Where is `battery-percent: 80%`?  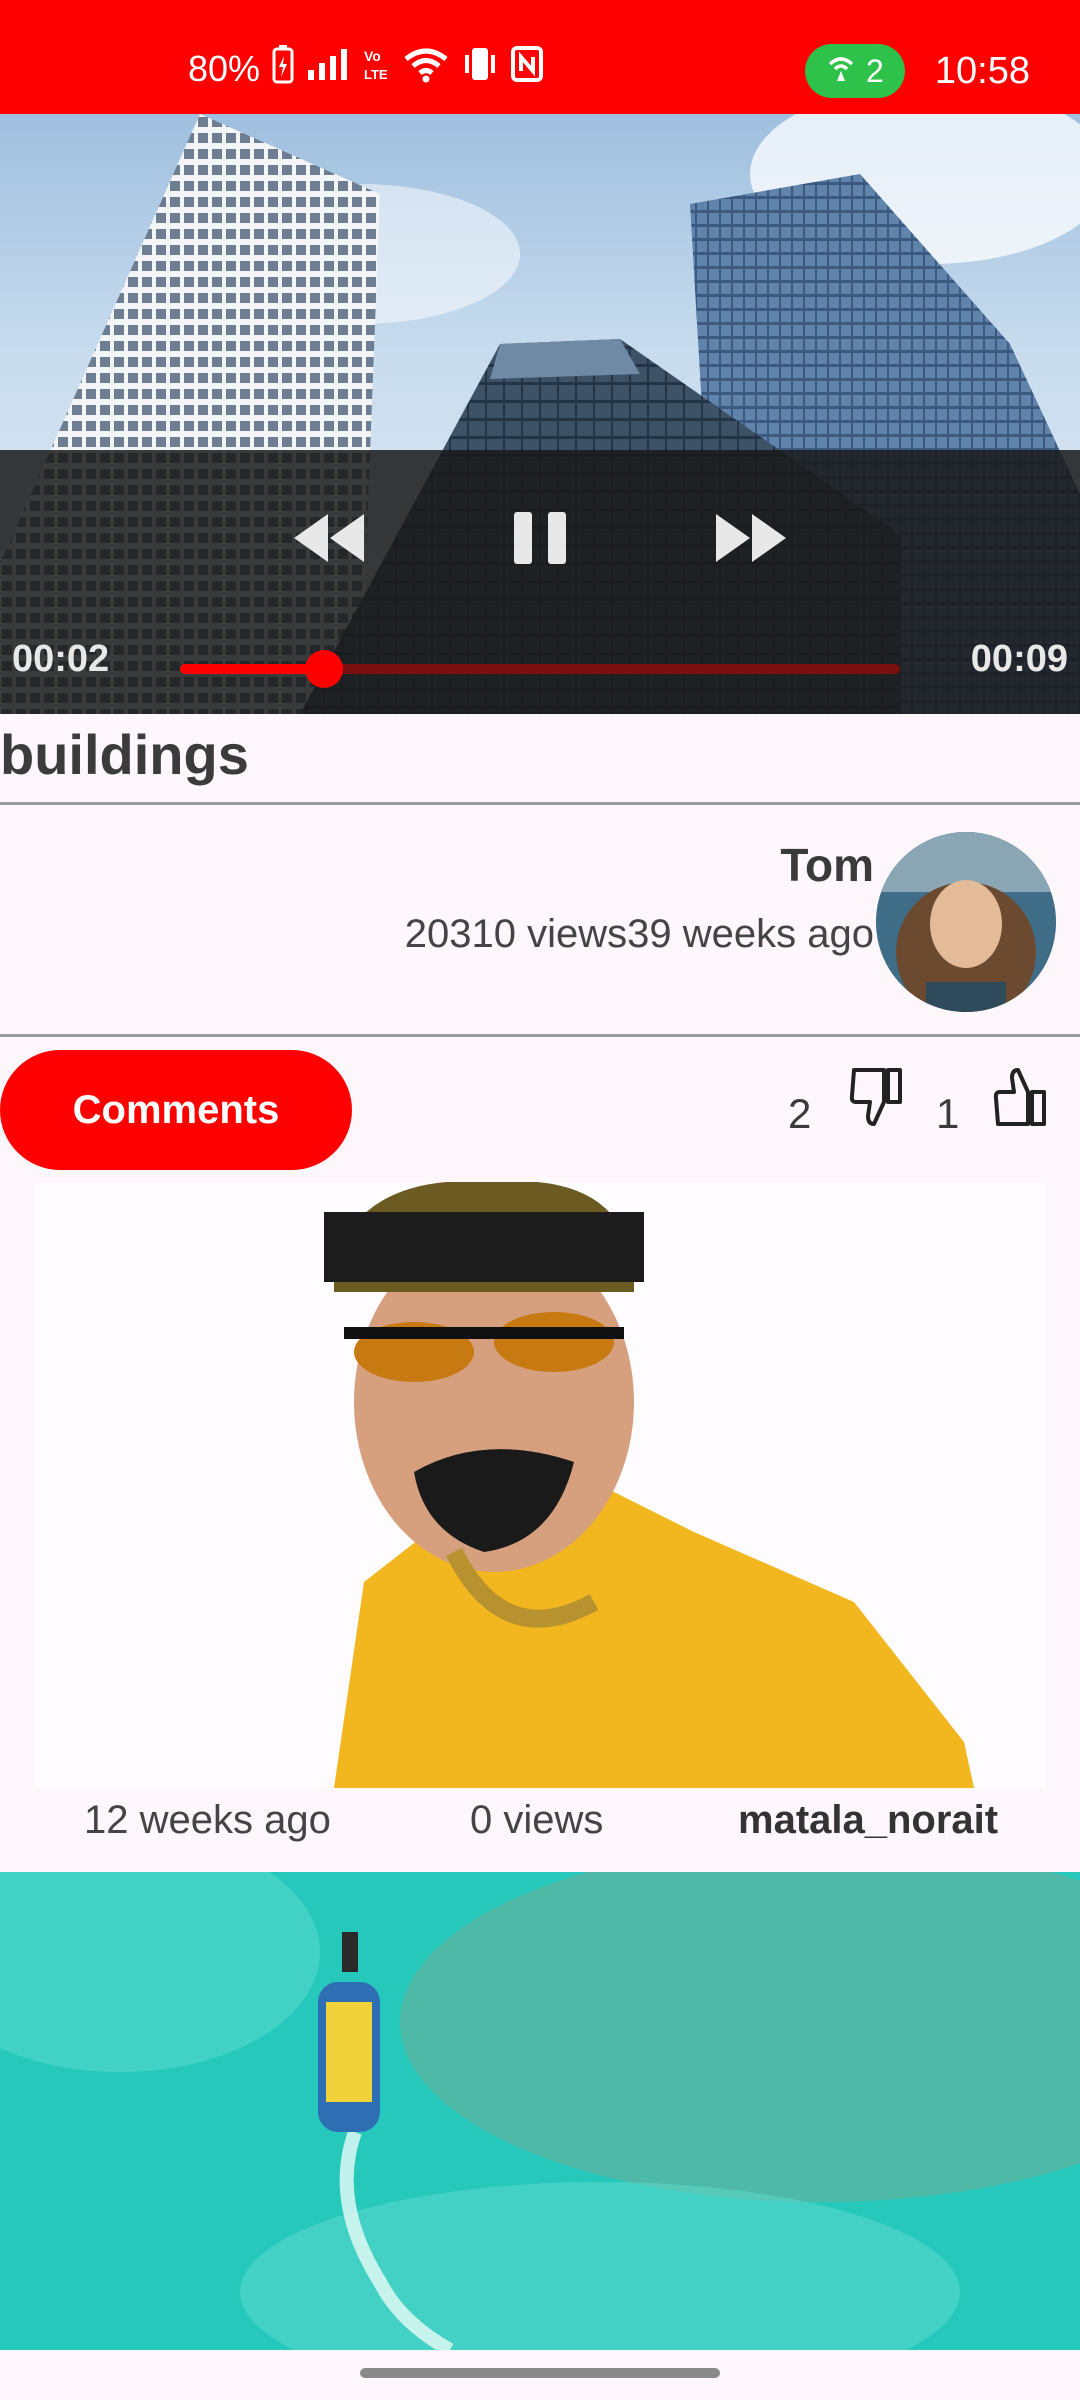
battery-percent: 80% is located at coordinates (224, 68).